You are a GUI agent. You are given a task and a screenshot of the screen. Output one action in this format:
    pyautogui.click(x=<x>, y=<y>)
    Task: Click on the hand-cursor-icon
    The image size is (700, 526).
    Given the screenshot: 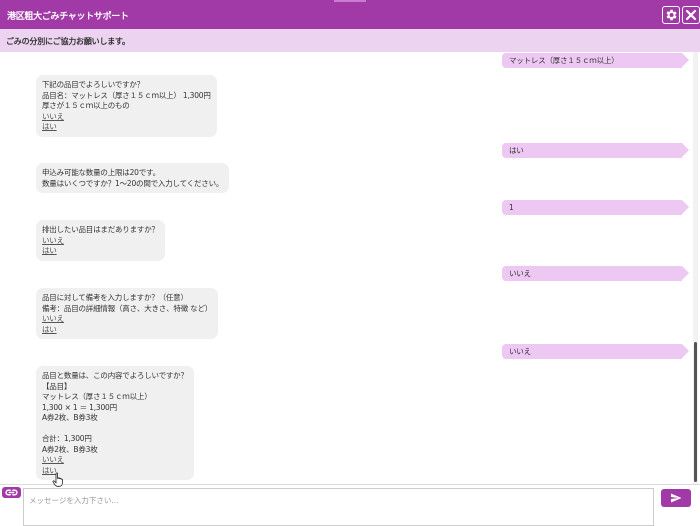 What is the action you would take?
    pyautogui.click(x=57, y=479)
    